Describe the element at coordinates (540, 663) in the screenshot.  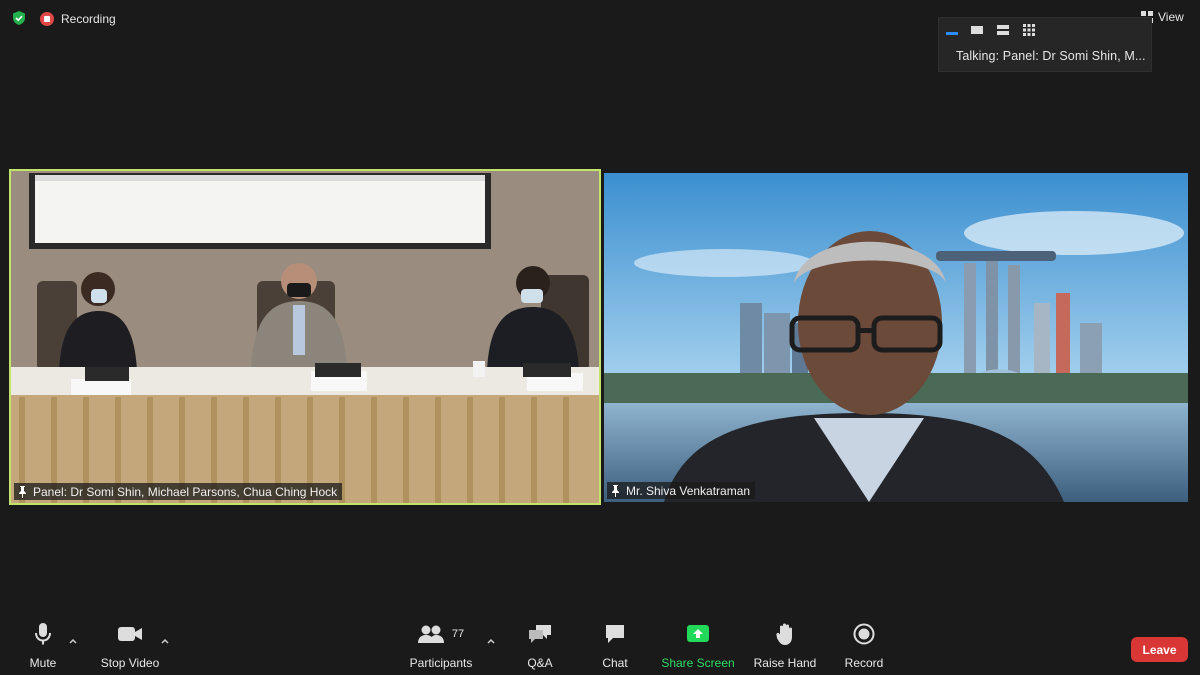
I see `qa-label: Q&A` at that location.